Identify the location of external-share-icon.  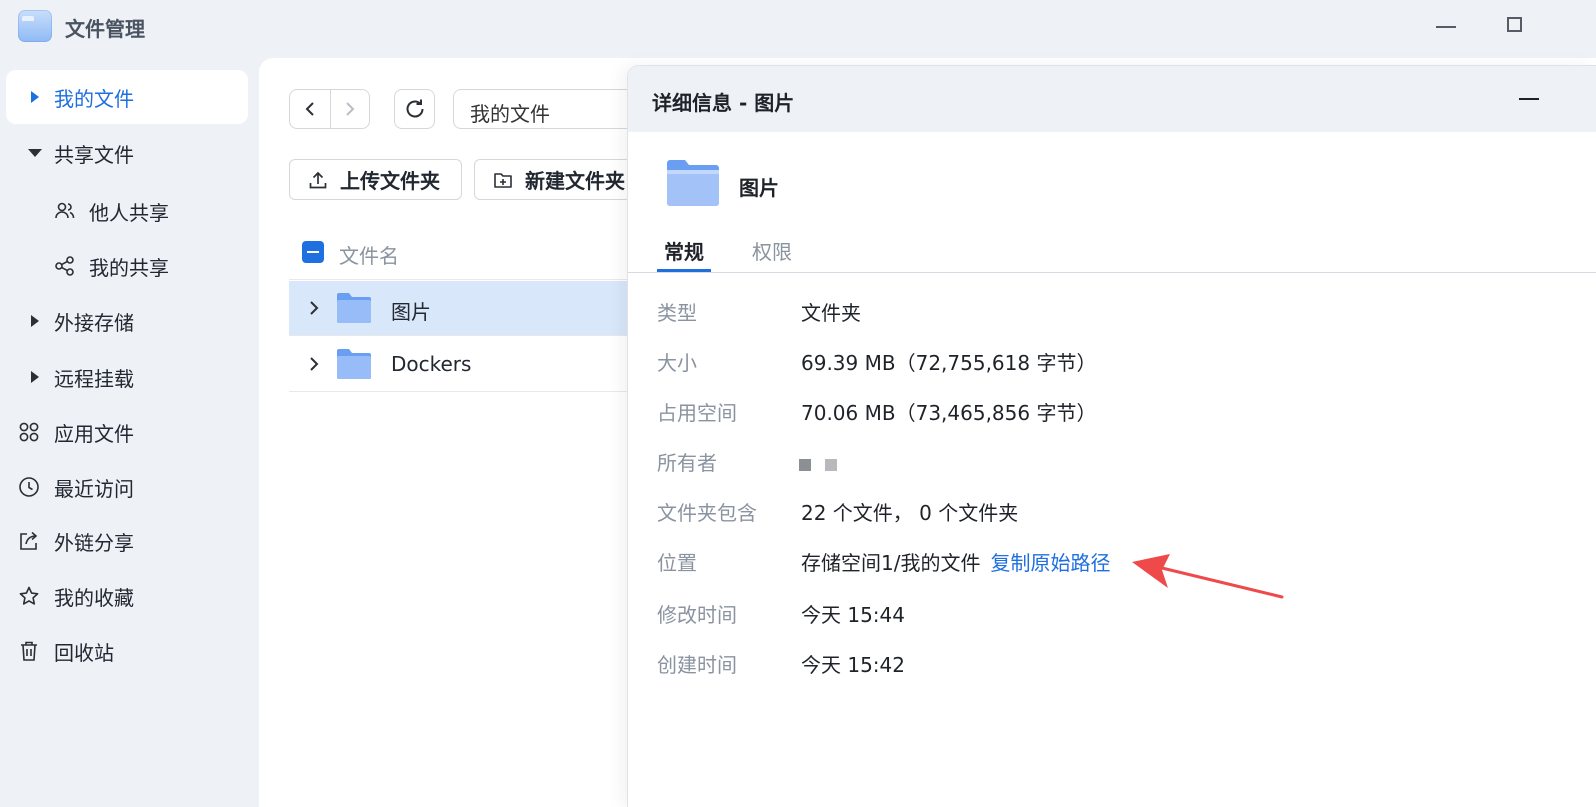
(29, 540).